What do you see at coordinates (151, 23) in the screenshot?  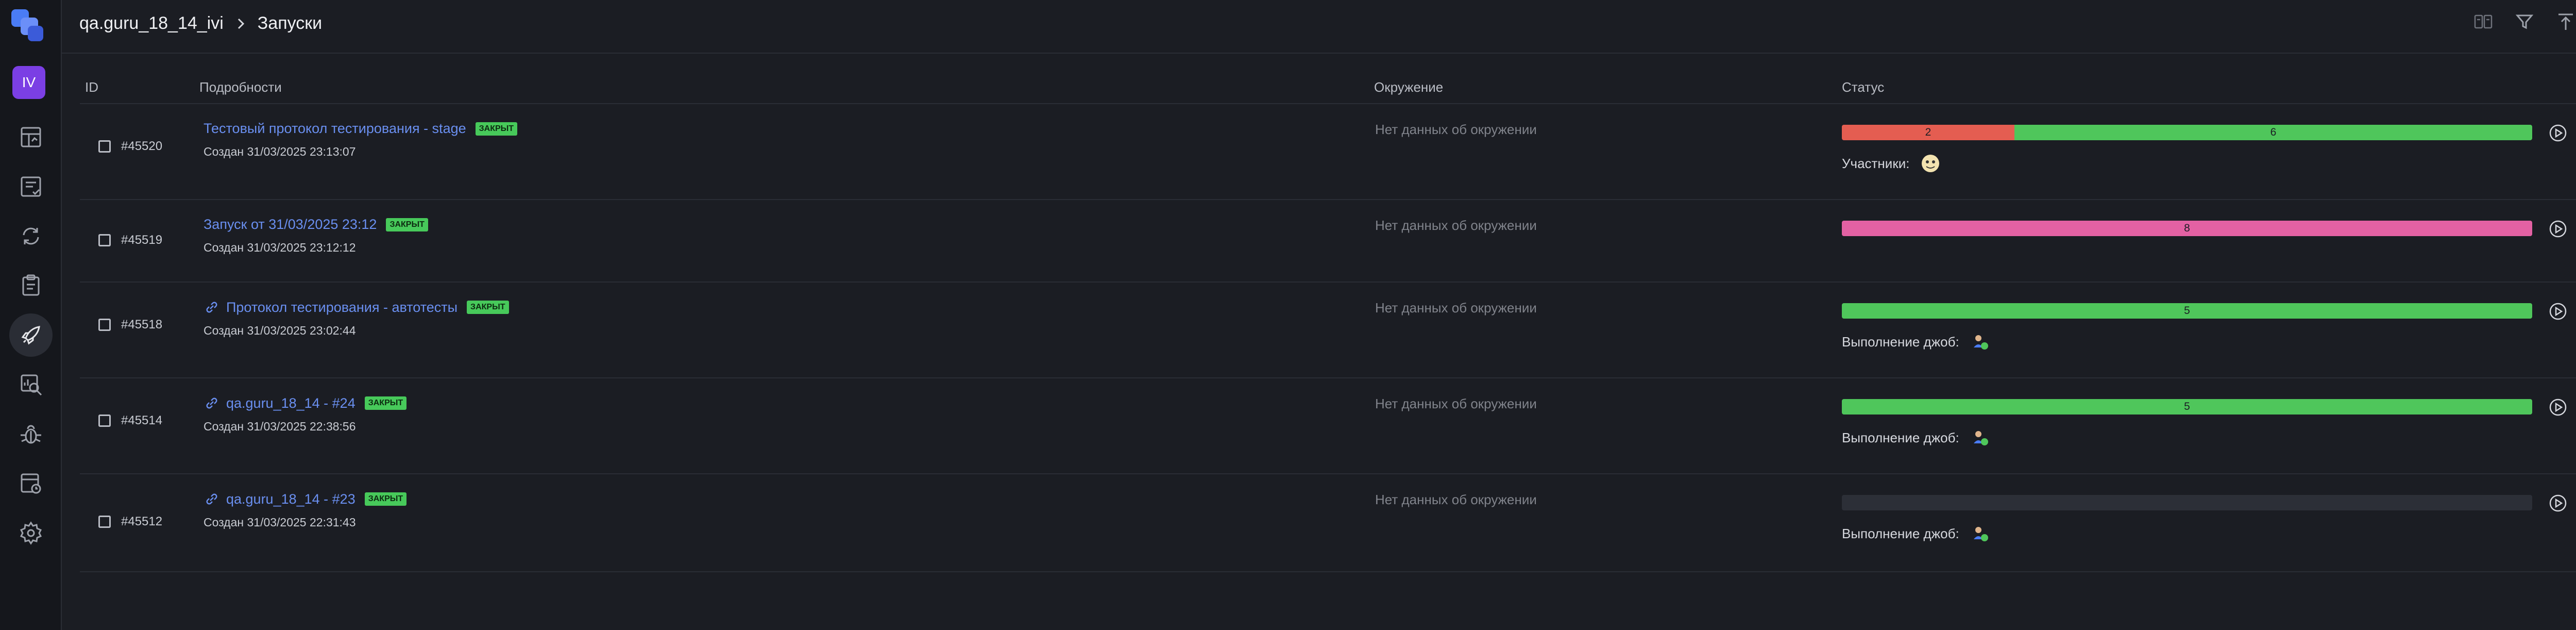 I see `breadcrumb-project: qa.guru_18_14_ivi` at bounding box center [151, 23].